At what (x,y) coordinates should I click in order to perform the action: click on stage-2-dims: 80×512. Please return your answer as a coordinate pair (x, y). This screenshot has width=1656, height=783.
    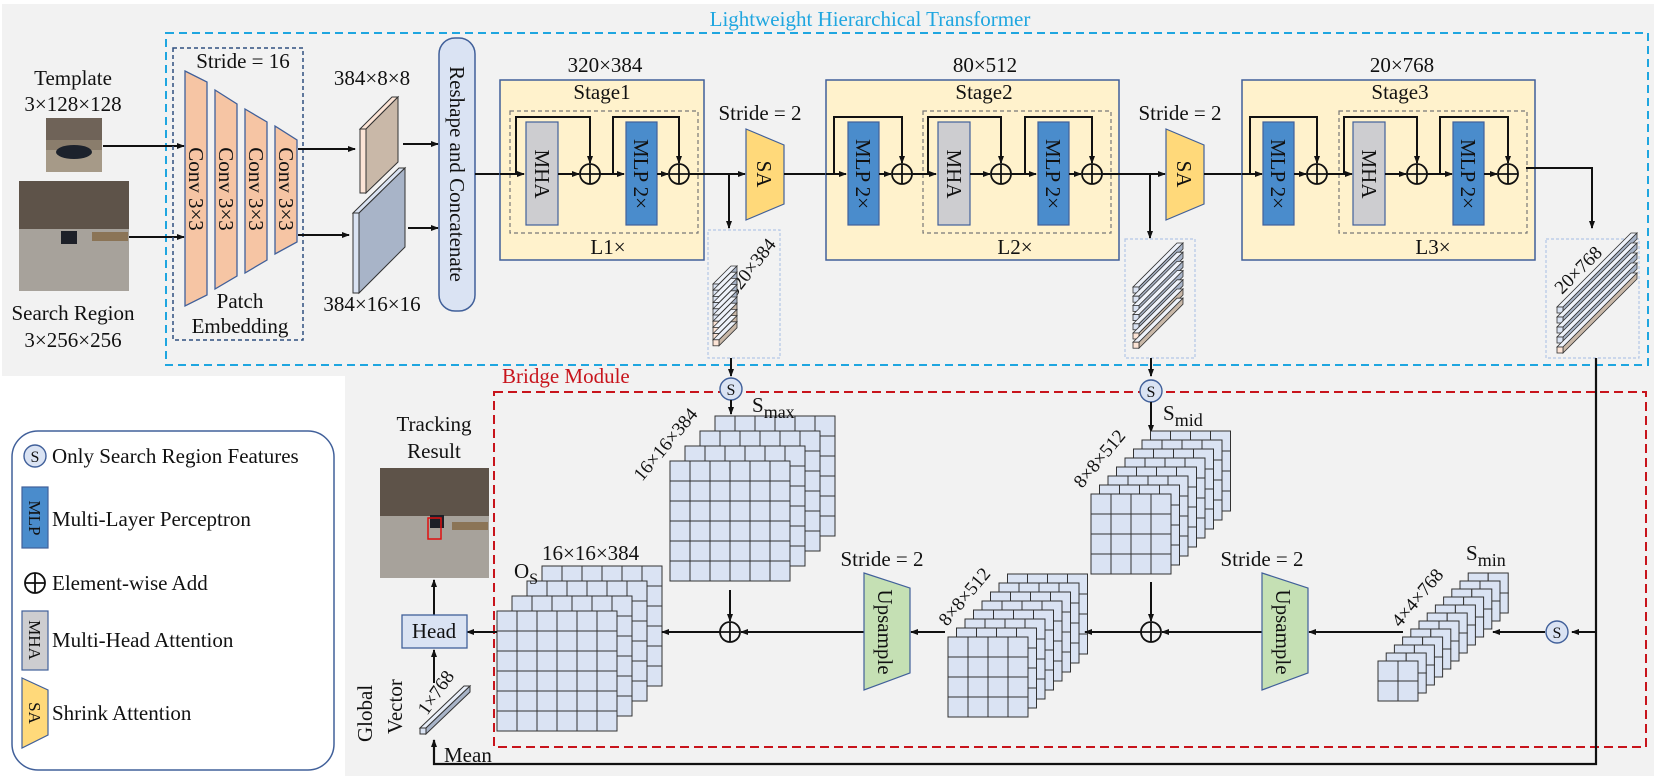
    Looking at the image, I should click on (985, 65).